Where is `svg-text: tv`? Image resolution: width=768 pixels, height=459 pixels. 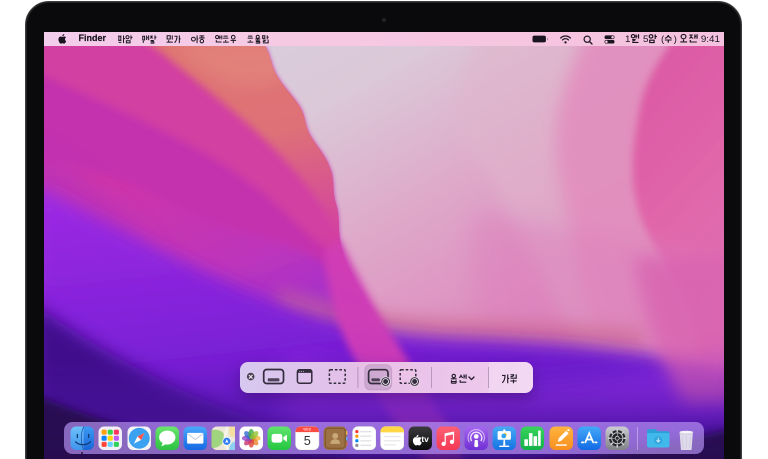
svg-text: tv is located at coordinates (425, 439).